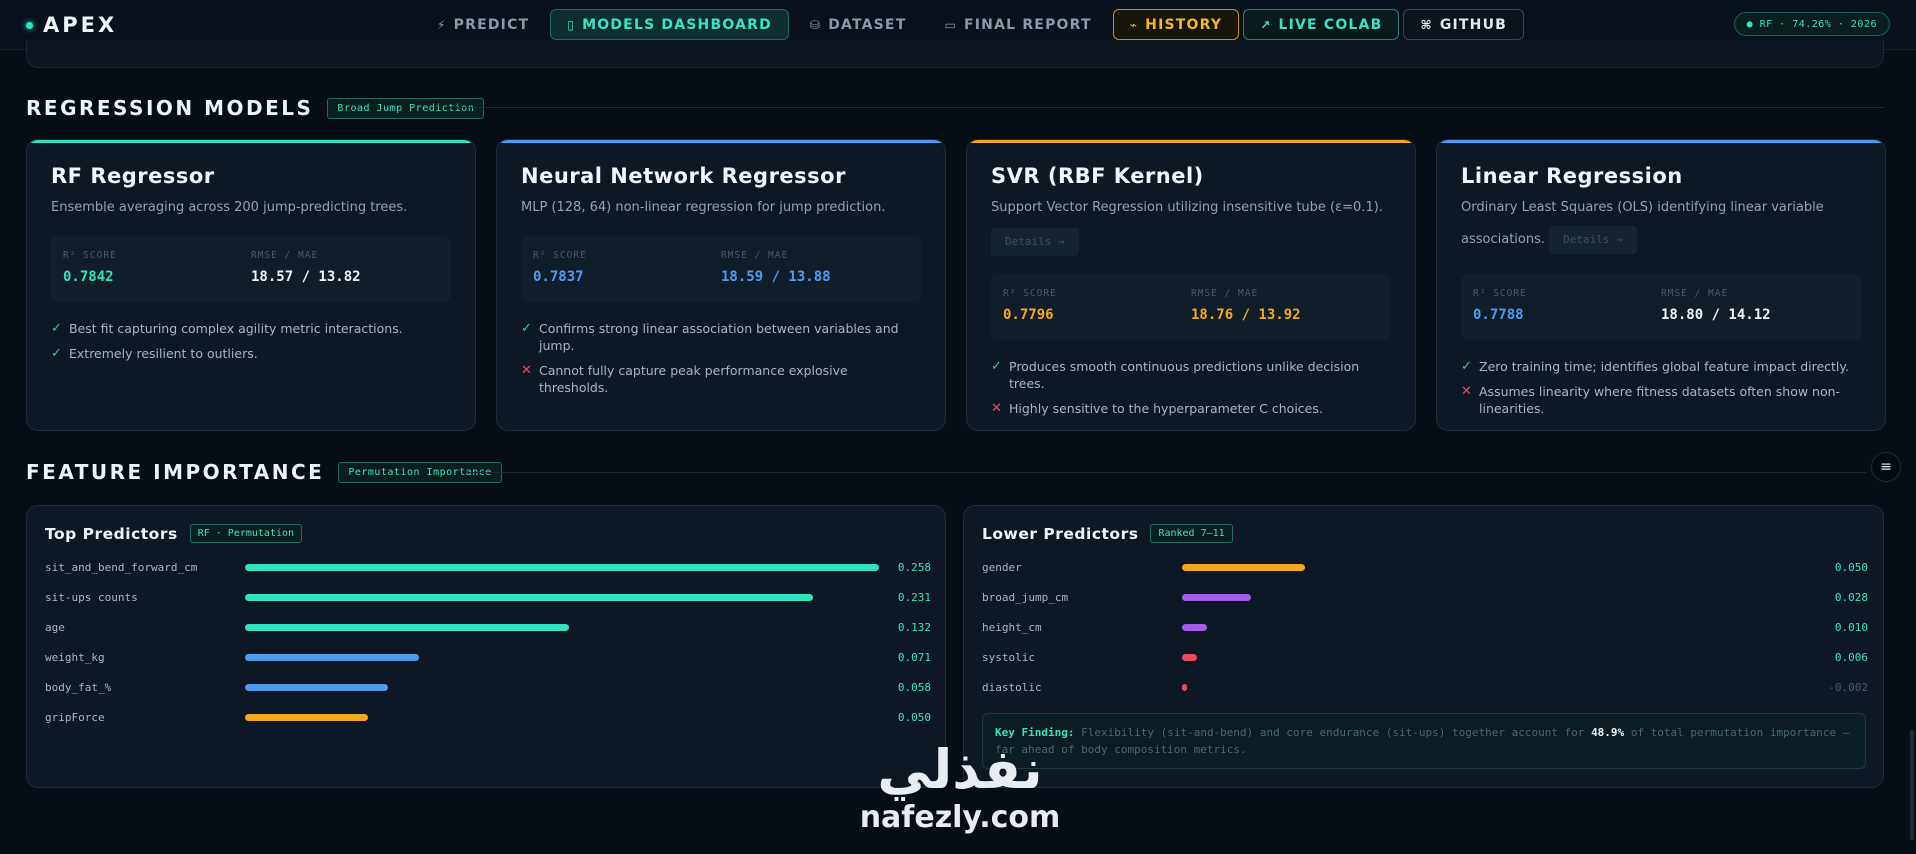 The width and height of the screenshot is (1916, 854). I want to click on feature-row: age 0.132, so click(488, 627).